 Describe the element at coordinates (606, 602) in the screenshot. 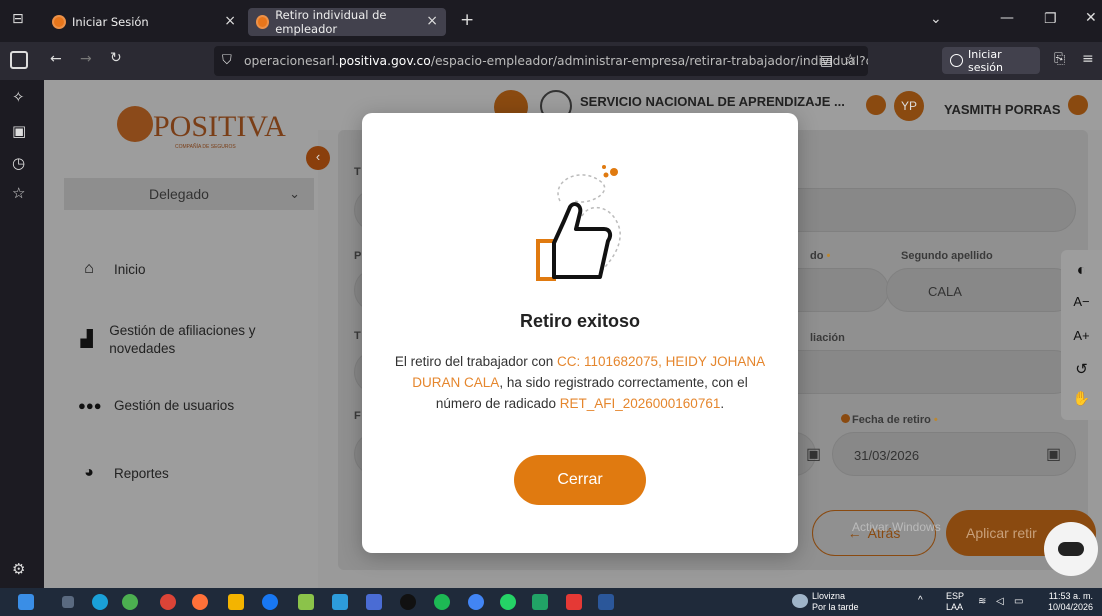

I see `word-icon` at that location.